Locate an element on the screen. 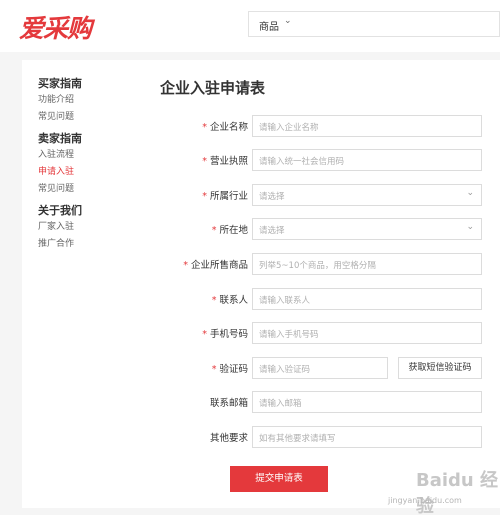  sidebar-item-buyer-faq: 常见问题 is located at coordinates (88, 117).